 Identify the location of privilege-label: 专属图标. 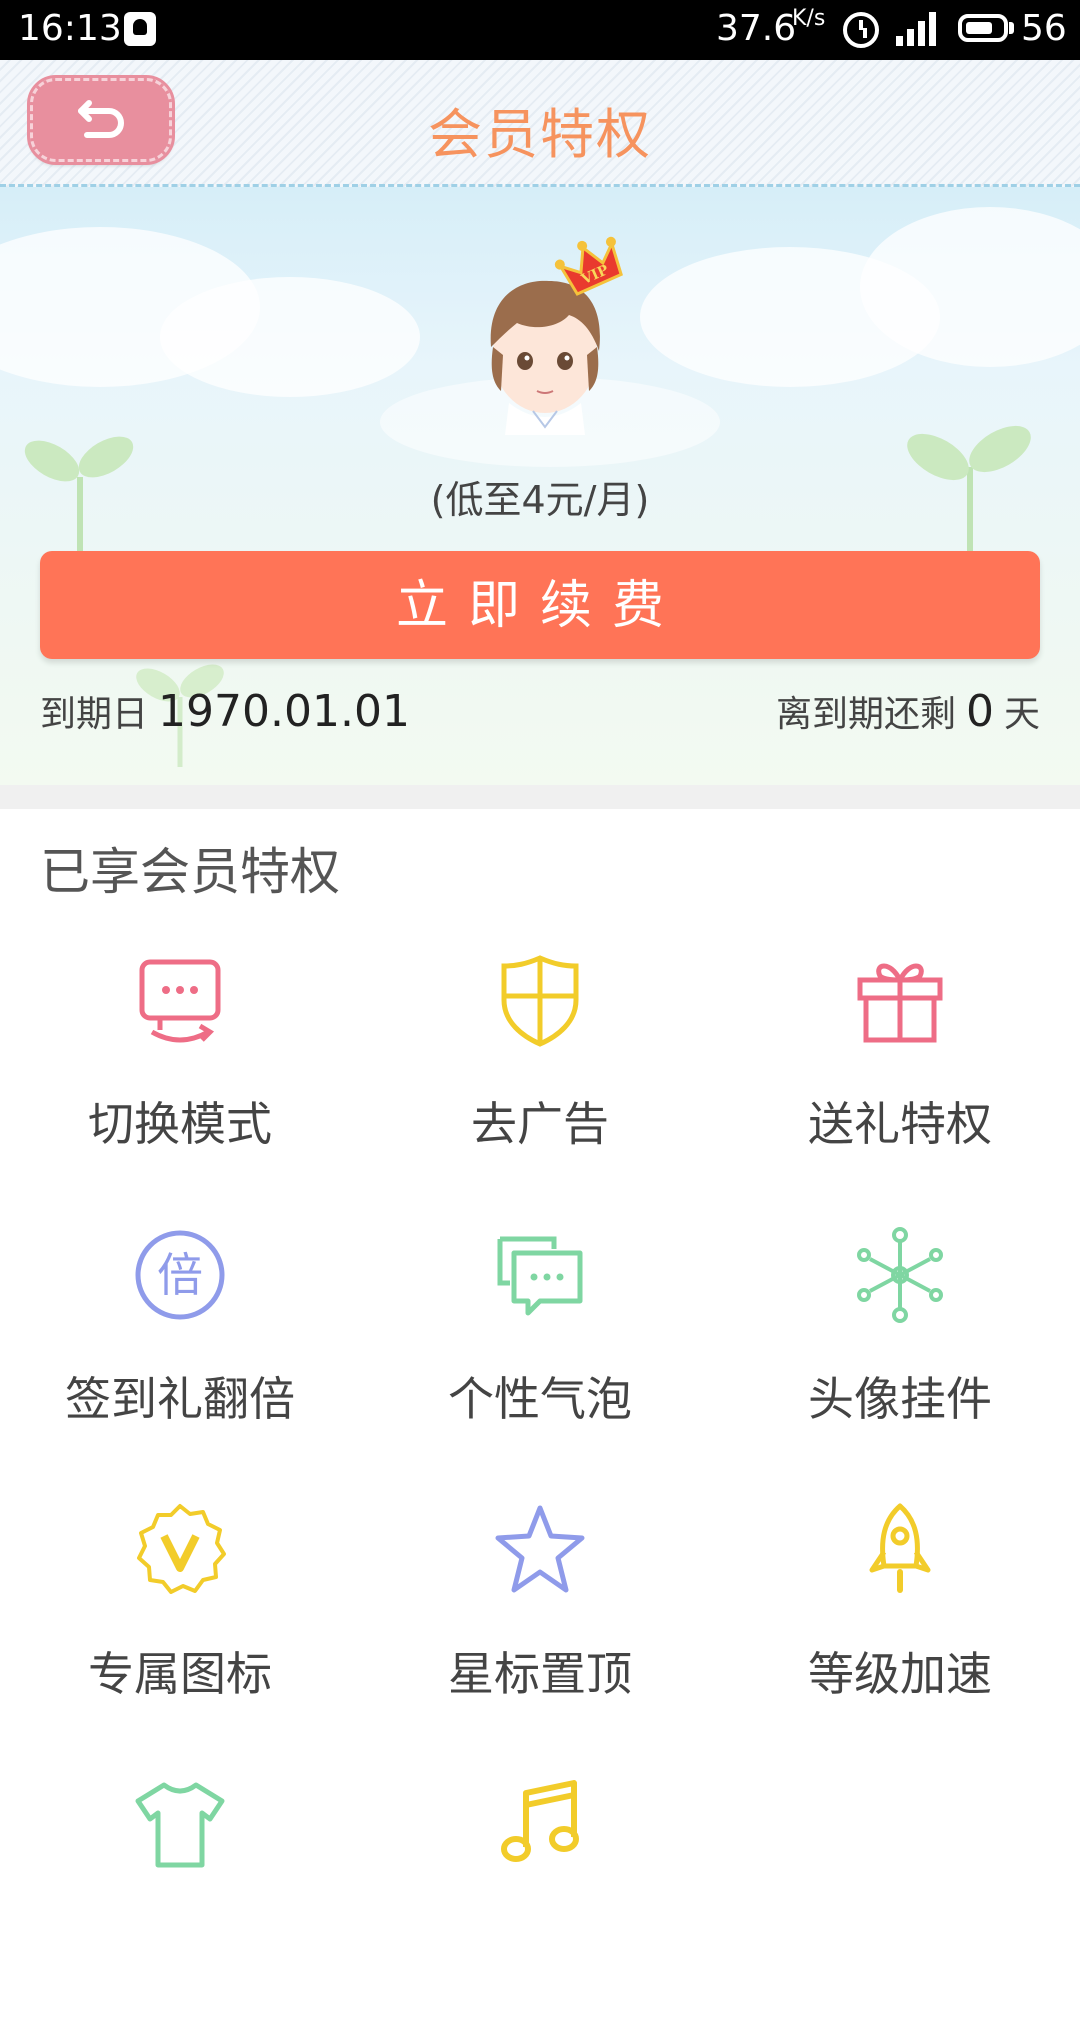
(180, 1674).